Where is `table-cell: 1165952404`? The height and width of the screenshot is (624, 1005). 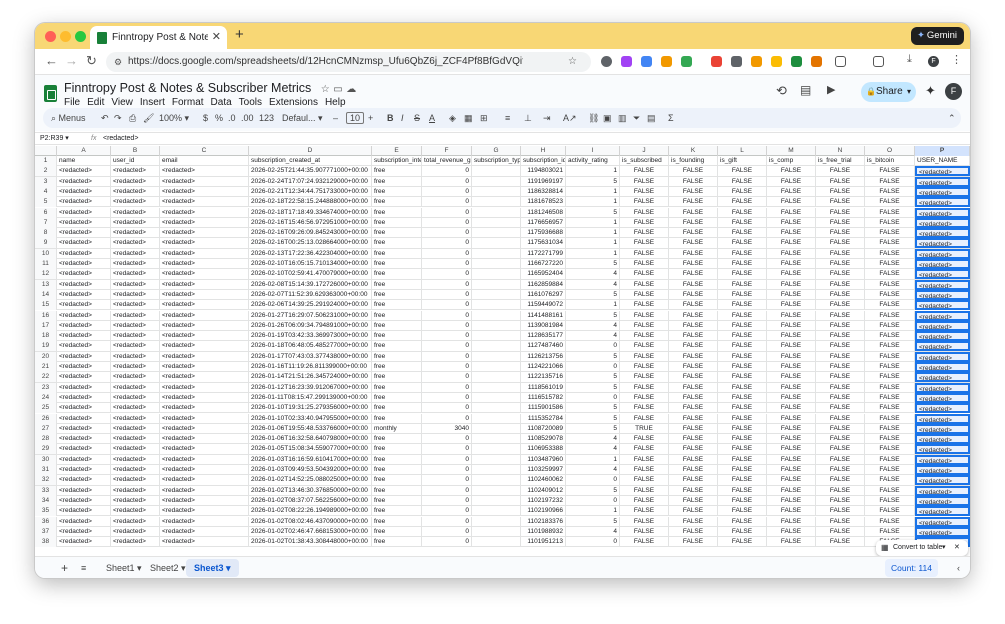 table-cell: 1165952404 is located at coordinates (543, 274).